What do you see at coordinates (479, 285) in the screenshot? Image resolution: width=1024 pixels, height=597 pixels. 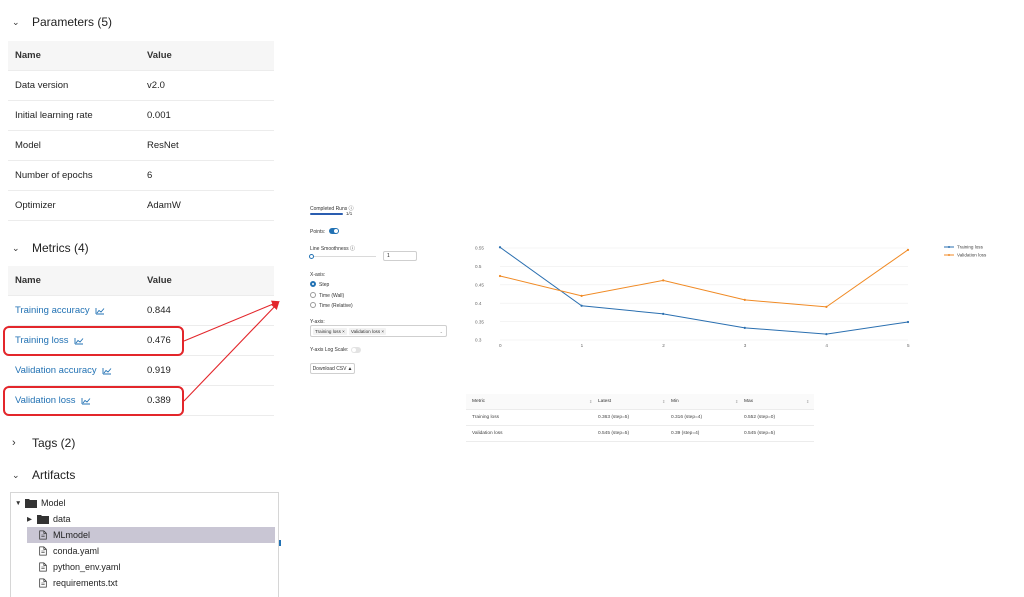 I see `y-tick-label: 0.45` at bounding box center [479, 285].